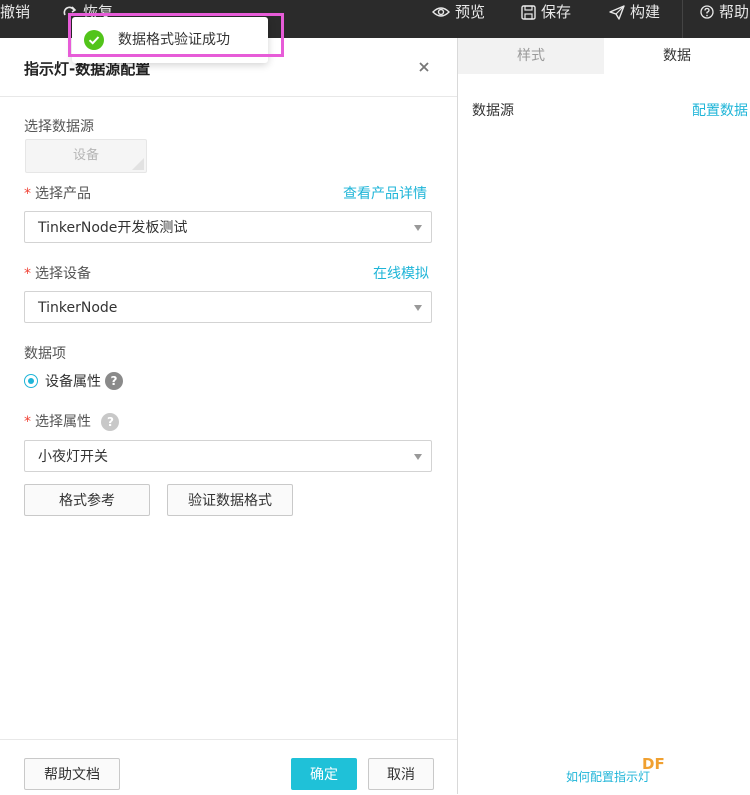 This screenshot has height=795, width=750. I want to click on close-icon, so click(424, 67).